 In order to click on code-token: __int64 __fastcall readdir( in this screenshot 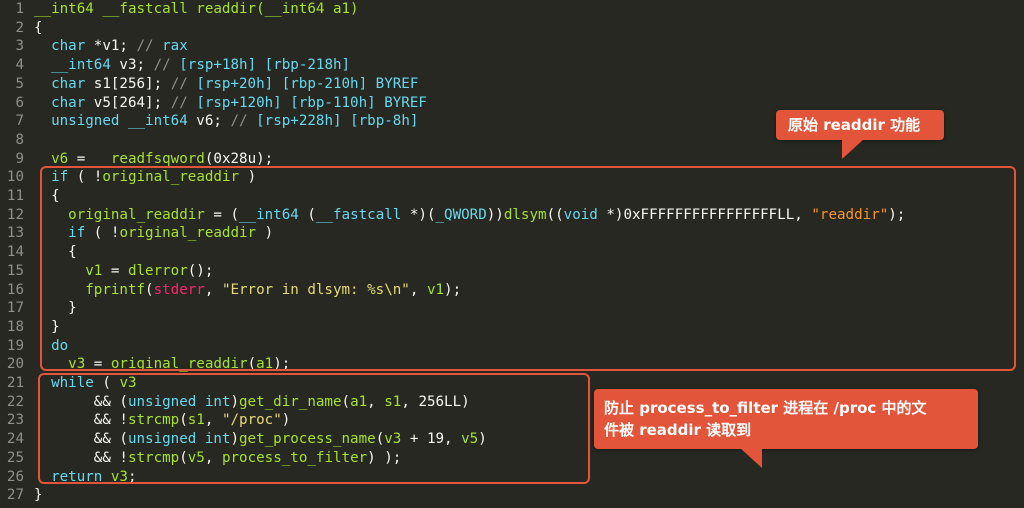, I will do `click(149, 9)`.